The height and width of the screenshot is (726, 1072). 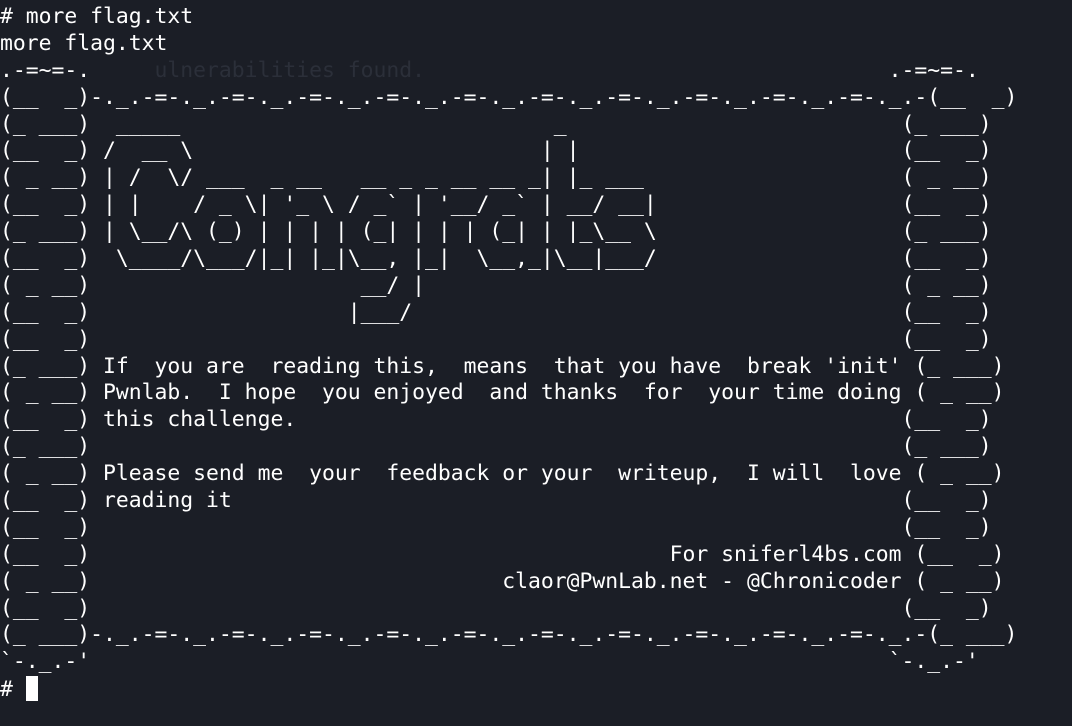 What do you see at coordinates (489, 662) in the screenshot?
I see `scroll-bottom-edge: `-._.-' `-._.-'` at bounding box center [489, 662].